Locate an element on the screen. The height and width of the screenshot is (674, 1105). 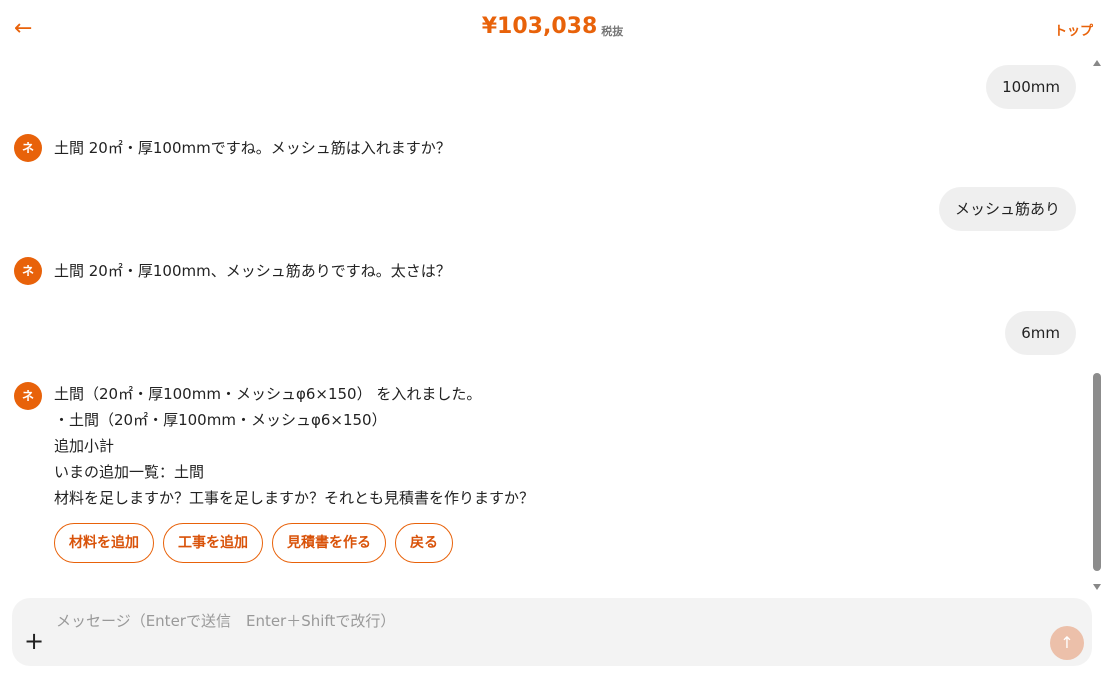
user-message: 6mm is located at coordinates (1040, 333).